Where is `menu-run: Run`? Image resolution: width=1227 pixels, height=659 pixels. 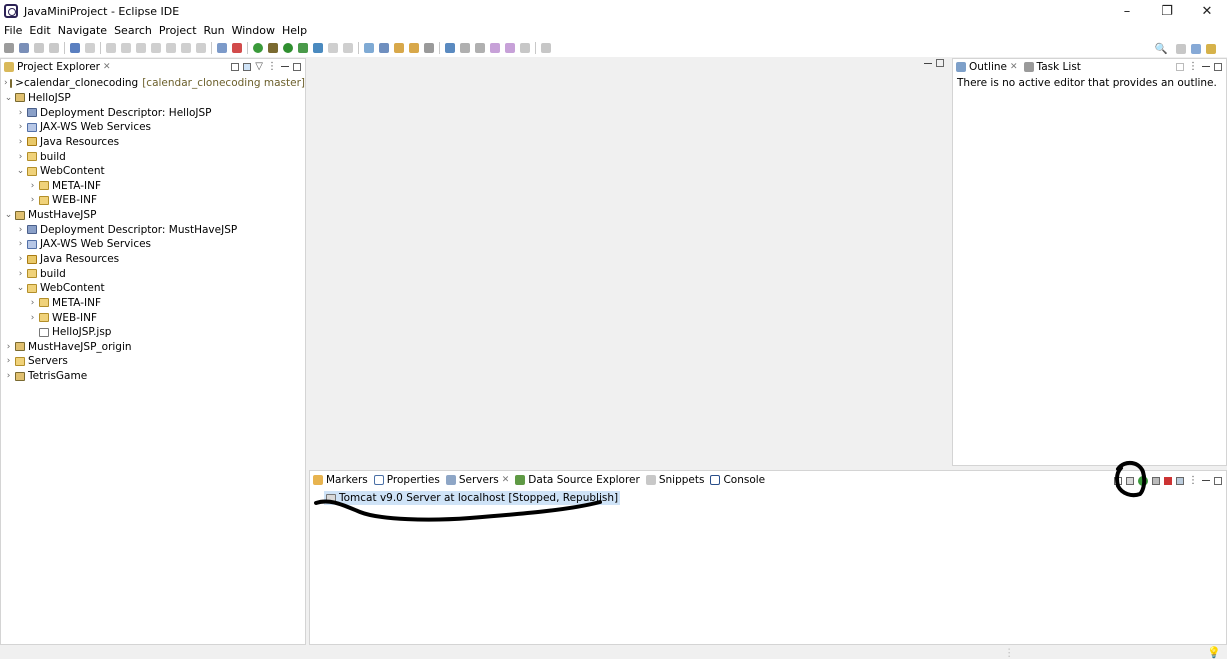
menu-run: Run is located at coordinates (214, 30).